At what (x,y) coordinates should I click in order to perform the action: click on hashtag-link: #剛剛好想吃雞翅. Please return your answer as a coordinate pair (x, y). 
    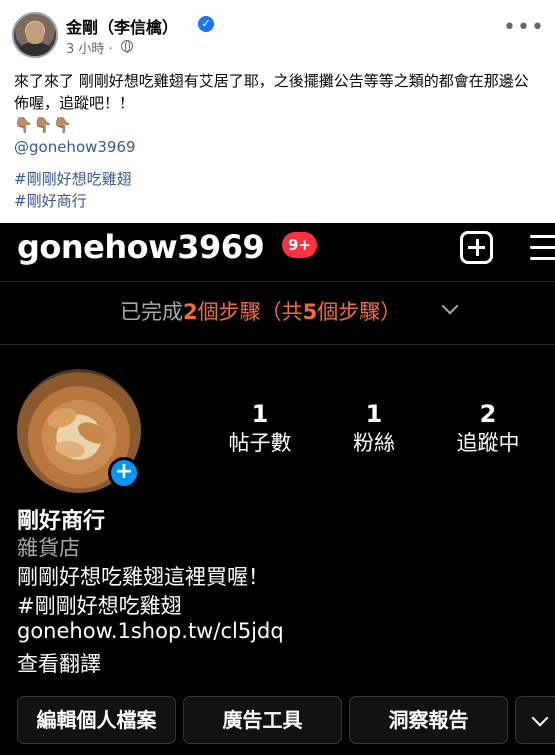
    Looking at the image, I should click on (73, 178).